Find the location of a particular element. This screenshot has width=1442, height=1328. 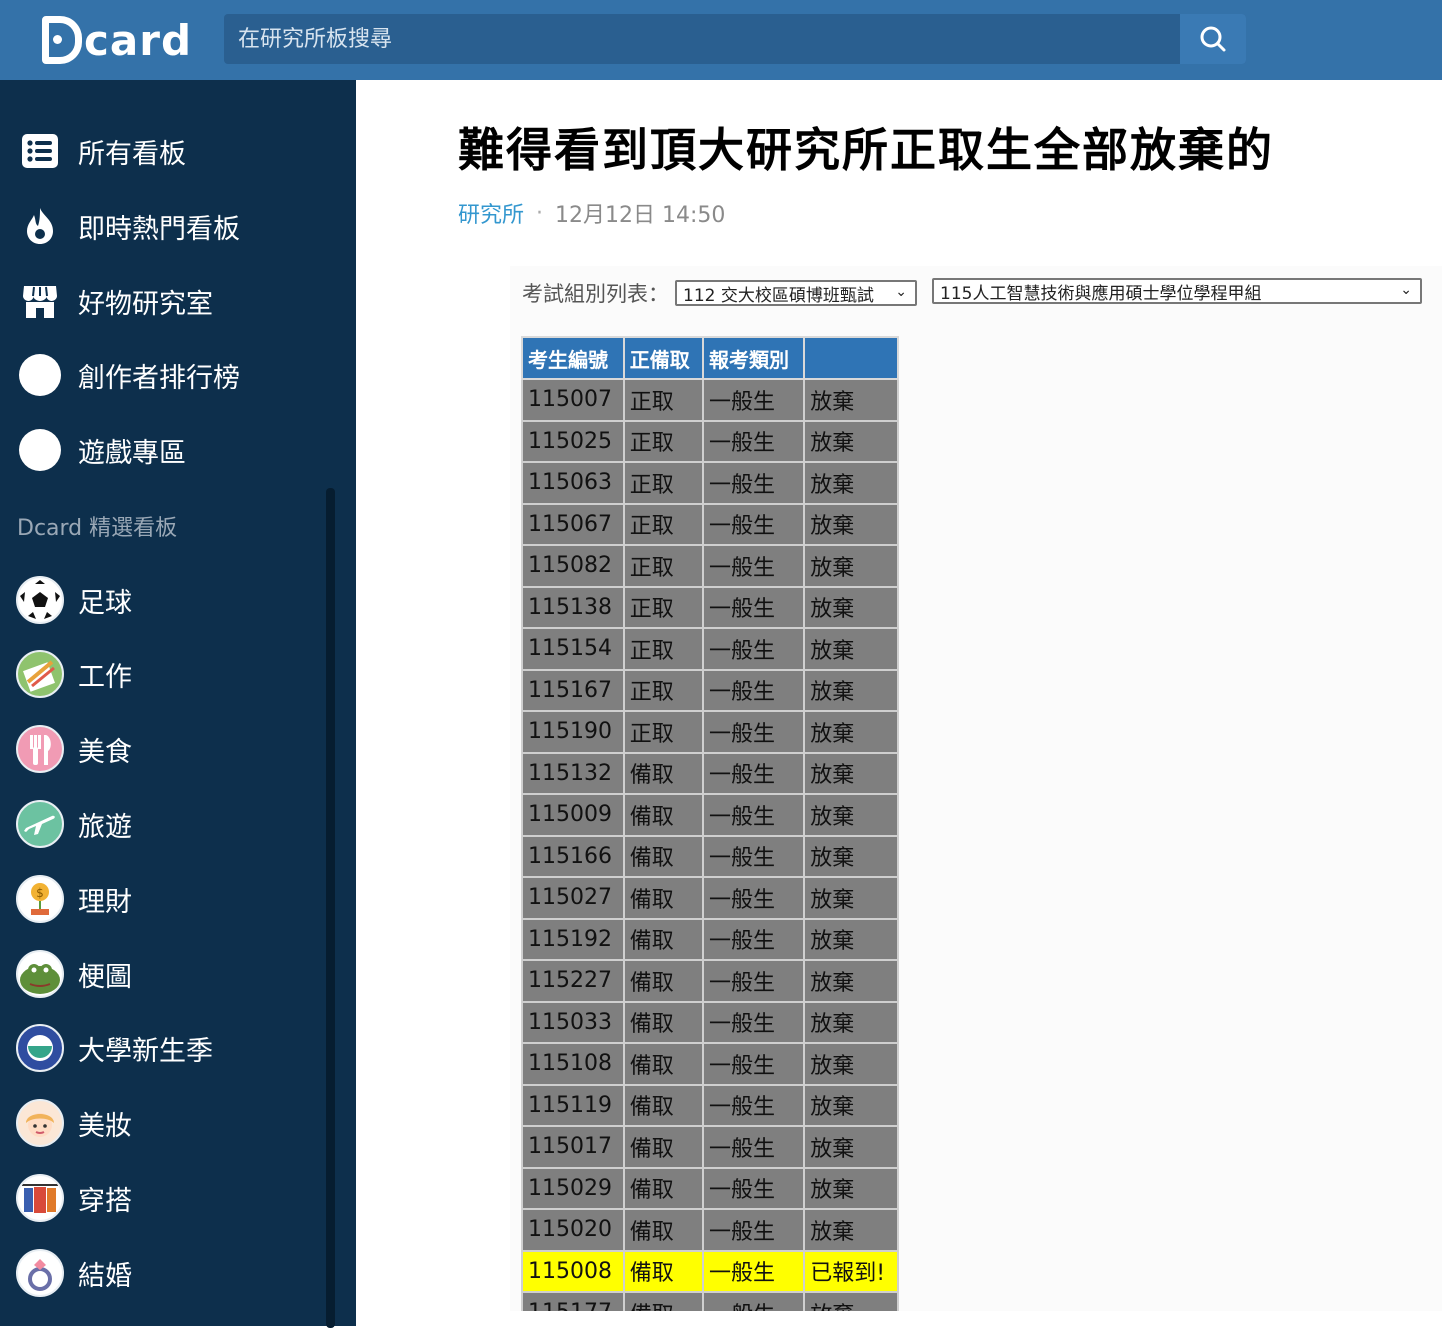

sidebar-item-label: 旅遊 is located at coordinates (105, 827).